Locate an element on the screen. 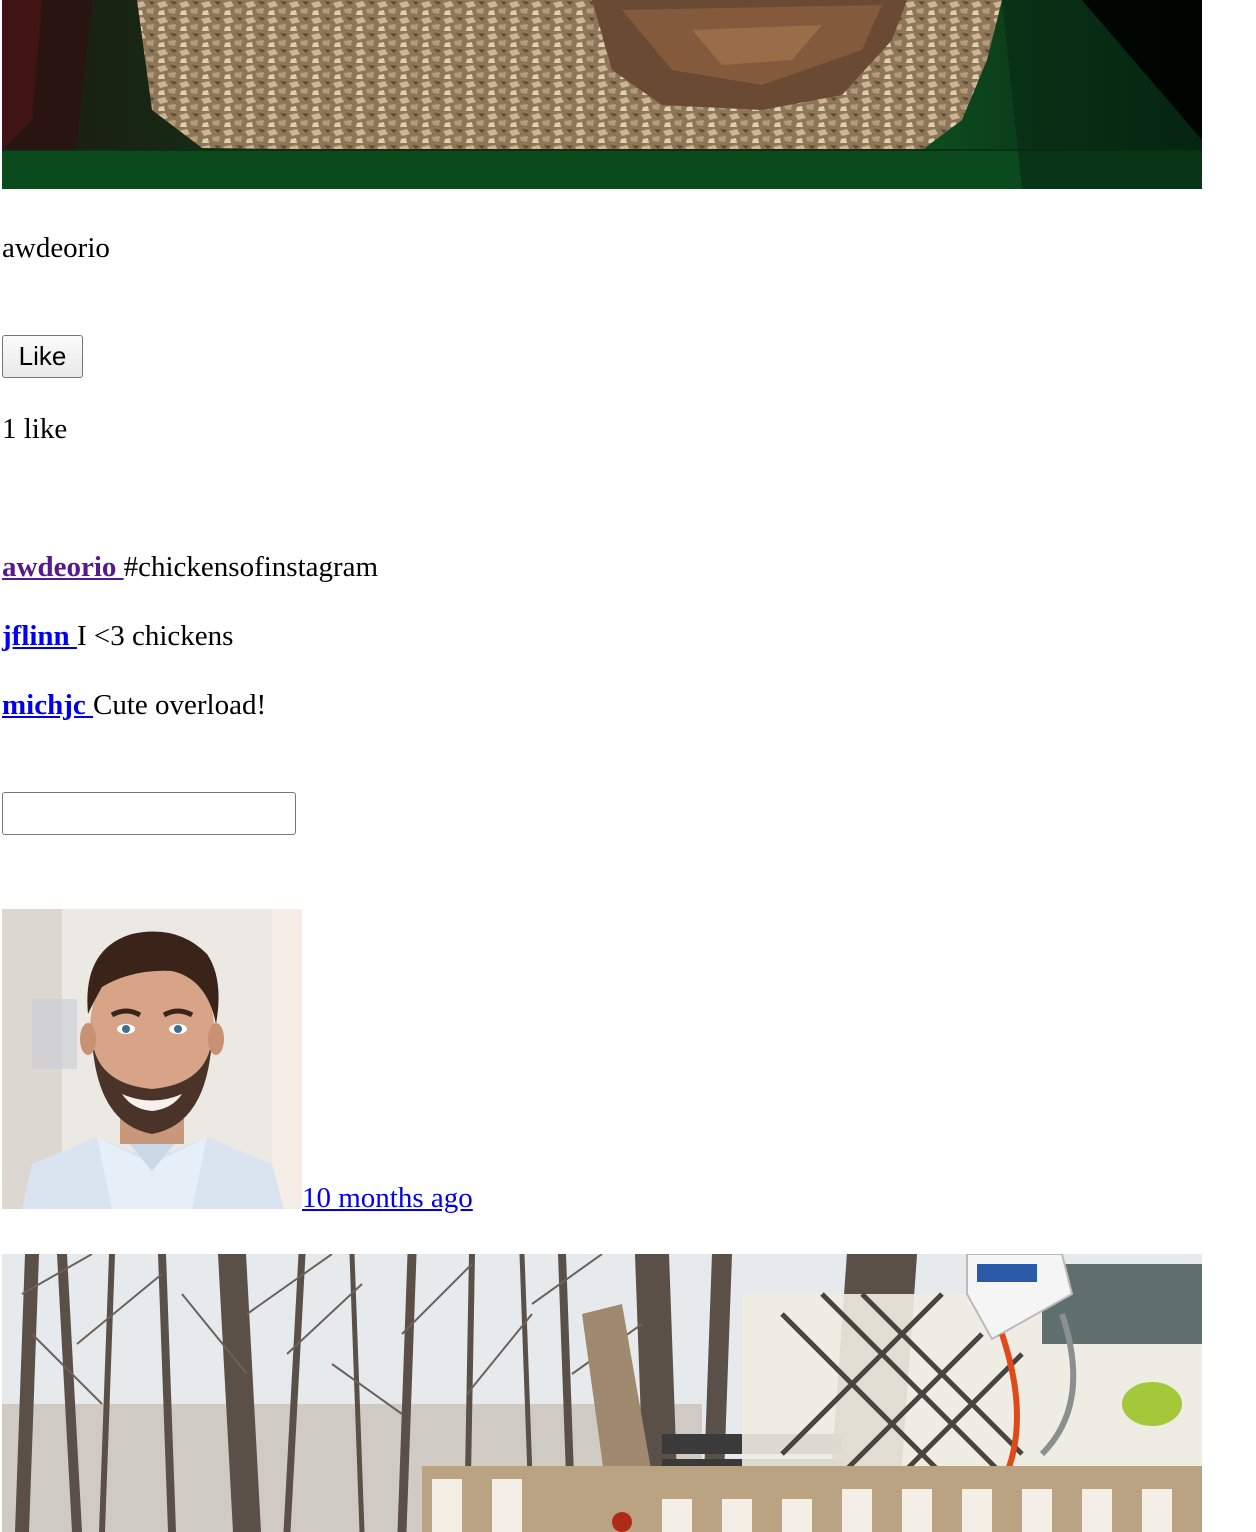 Image resolution: width=1256 pixels, height=1532 pixels. like-button: Like is located at coordinates (42, 356).